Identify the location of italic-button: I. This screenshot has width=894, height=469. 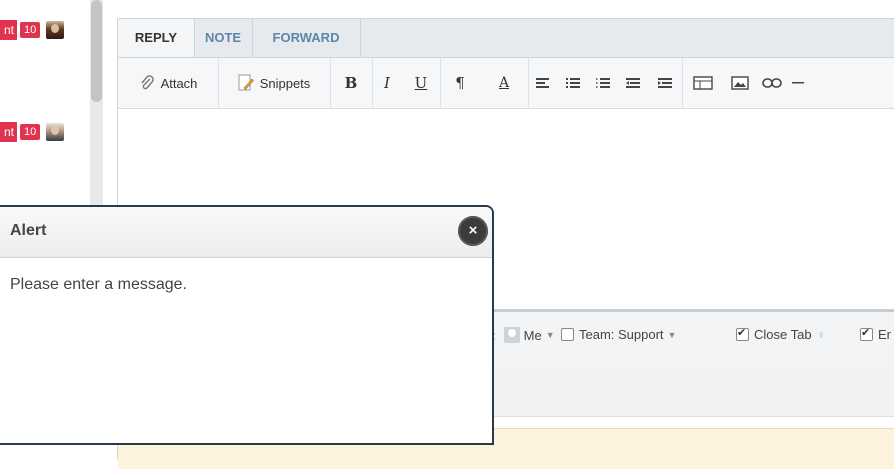
(387, 83).